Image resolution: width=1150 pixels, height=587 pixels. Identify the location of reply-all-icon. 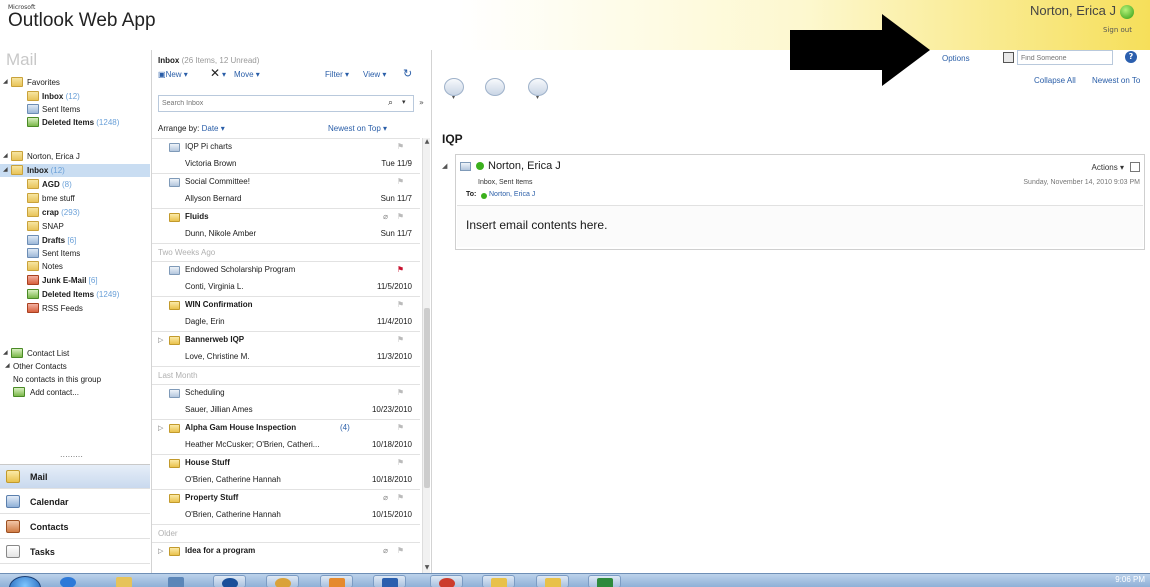
(495, 87).